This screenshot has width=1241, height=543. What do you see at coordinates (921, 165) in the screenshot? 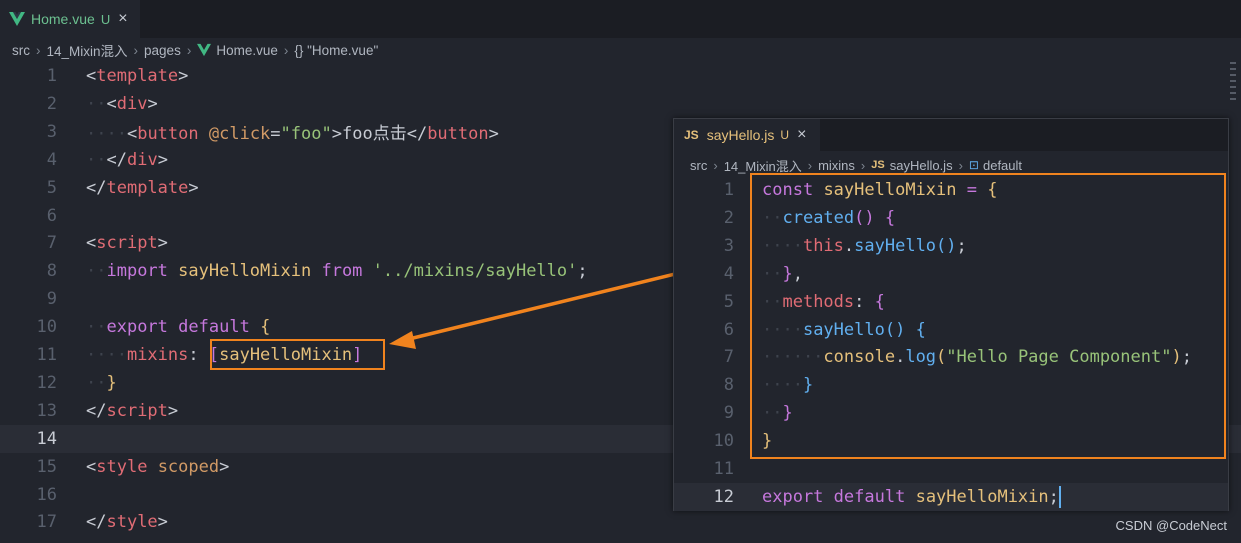
I see `breadcrumb-item: sayHello.js` at bounding box center [921, 165].